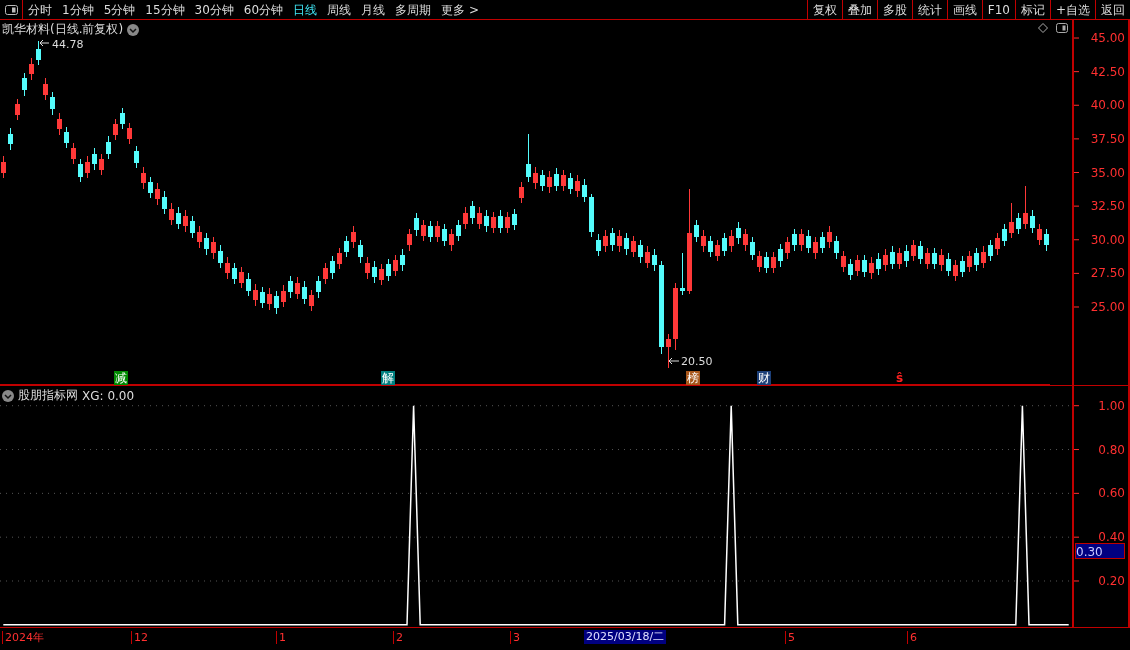  Describe the element at coordinates (263, 9) in the screenshot. I see `period-tab: 60分钟` at that location.